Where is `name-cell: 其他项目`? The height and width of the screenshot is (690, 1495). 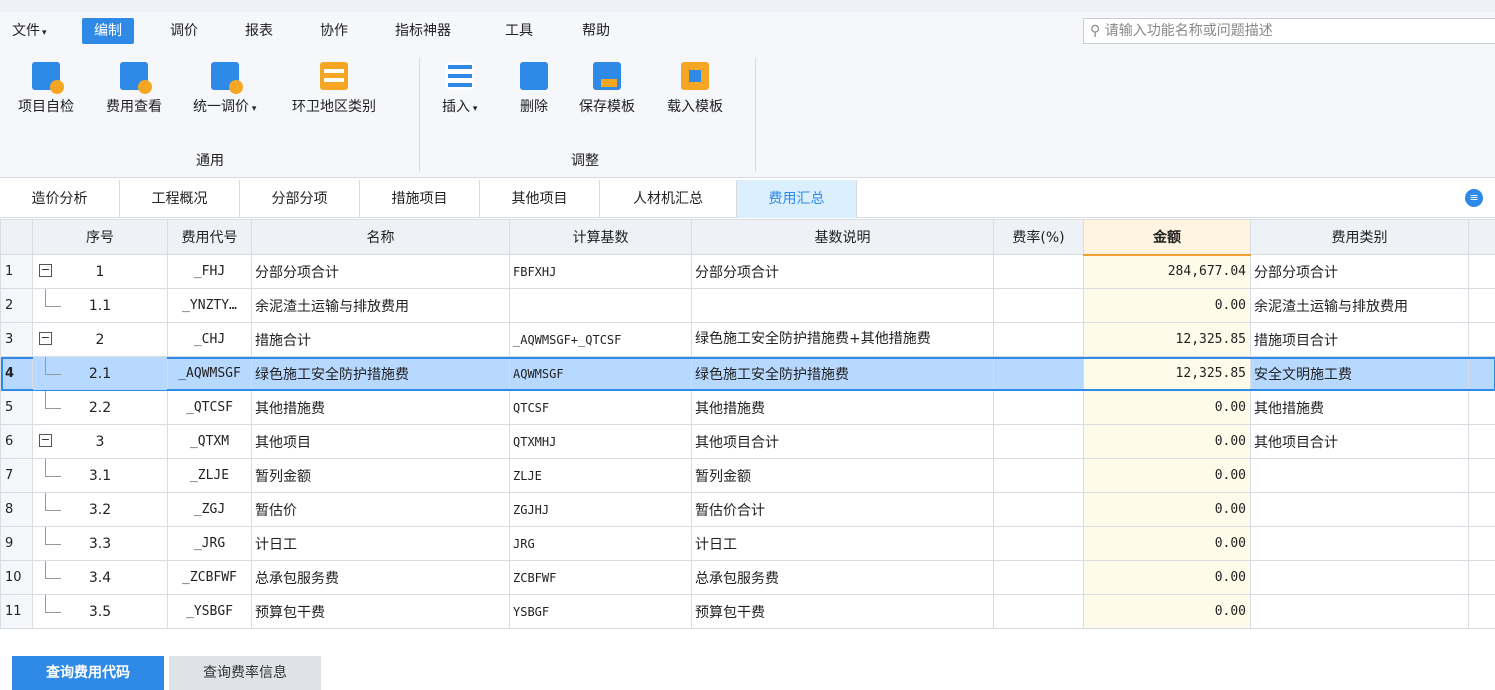 name-cell: 其他项目 is located at coordinates (380, 441).